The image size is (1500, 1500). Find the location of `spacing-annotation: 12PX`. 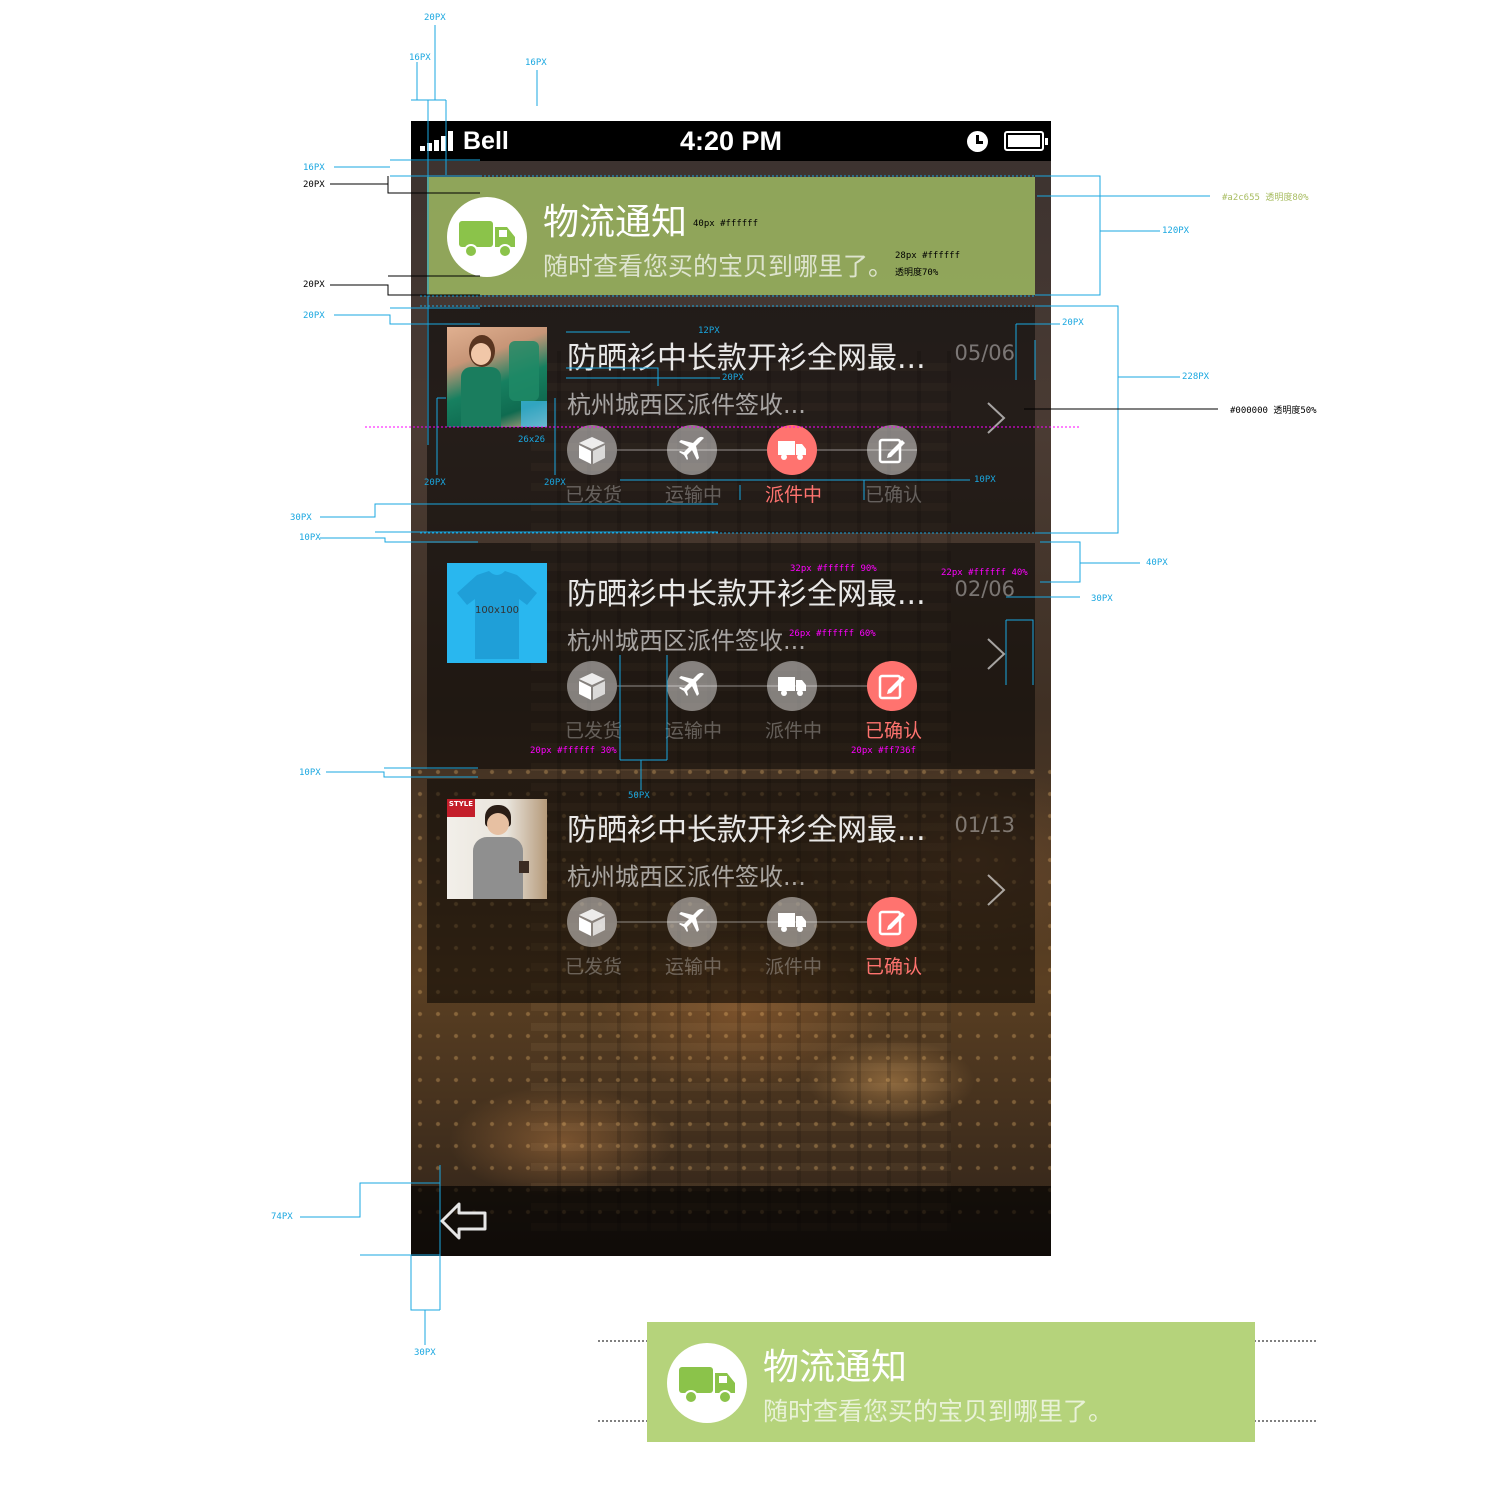

spacing-annotation: 12PX is located at coordinates (709, 331).